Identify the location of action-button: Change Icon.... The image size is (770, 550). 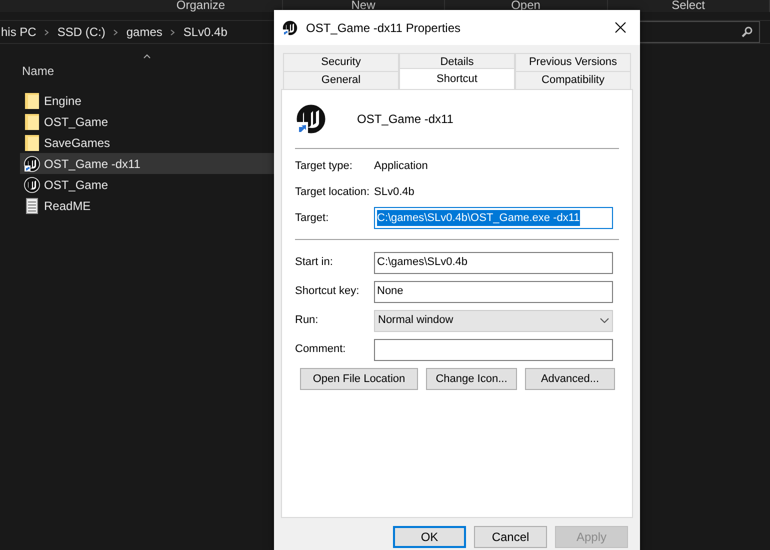
(471, 379).